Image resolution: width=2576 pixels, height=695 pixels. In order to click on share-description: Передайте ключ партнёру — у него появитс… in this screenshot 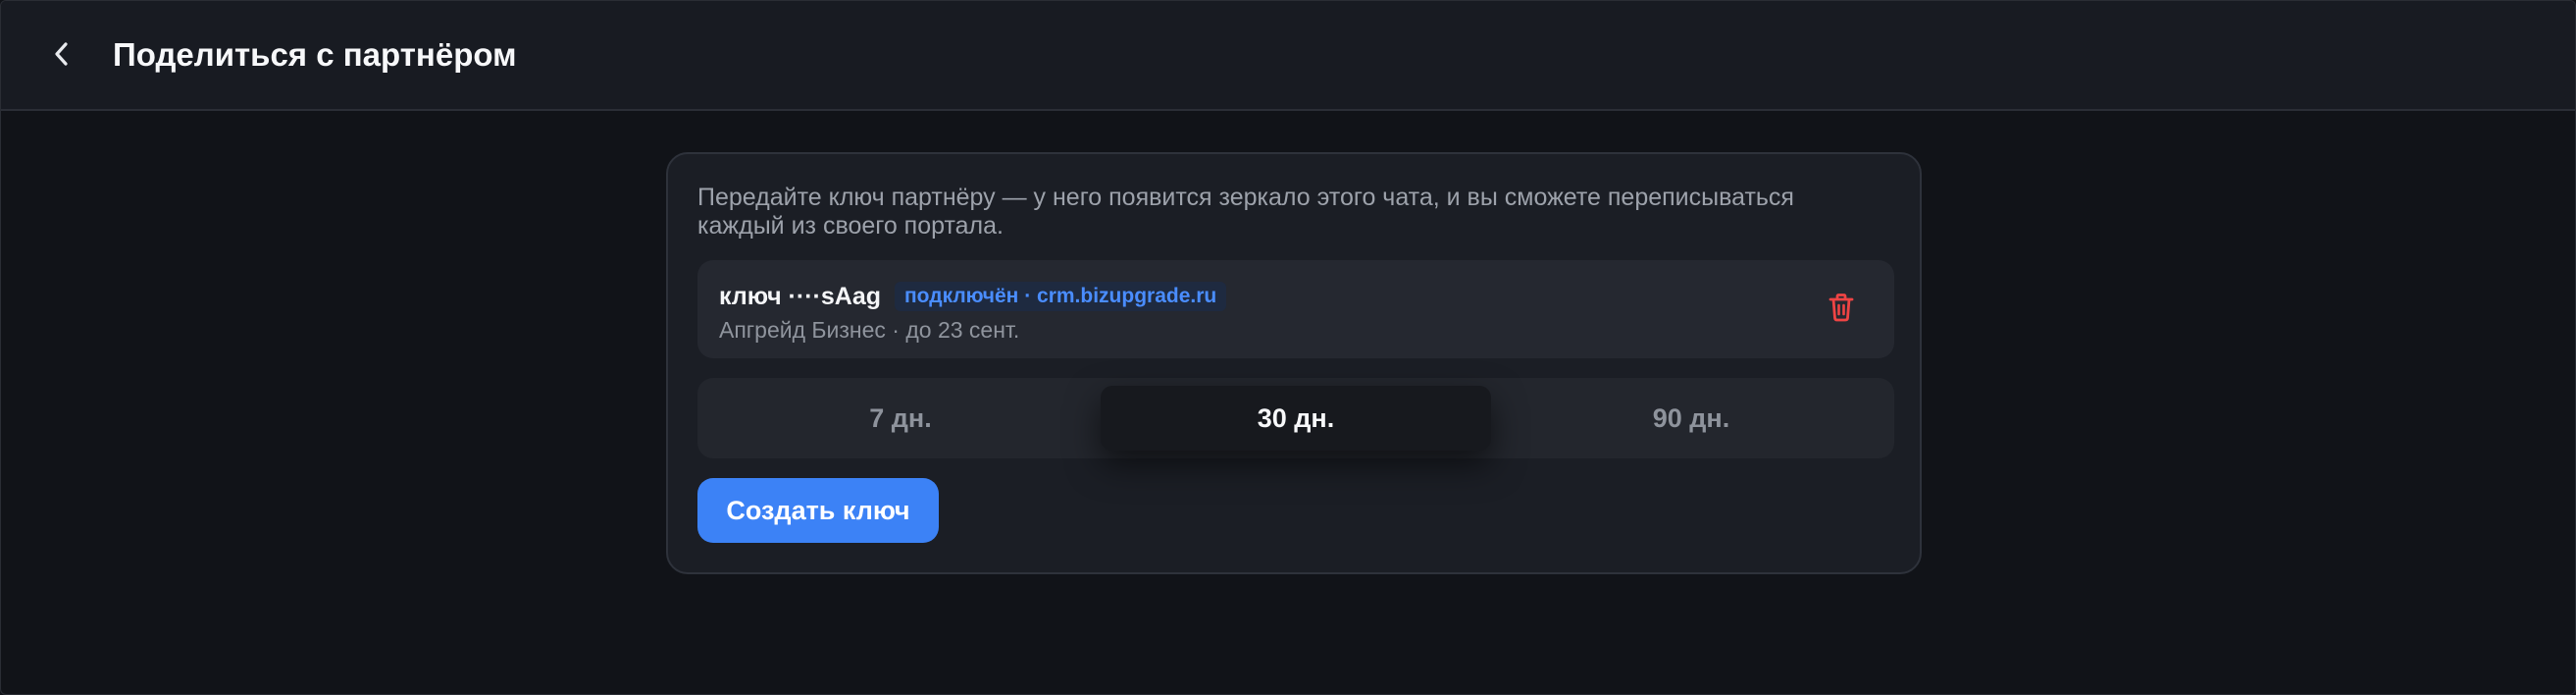, I will do `click(1245, 212)`.